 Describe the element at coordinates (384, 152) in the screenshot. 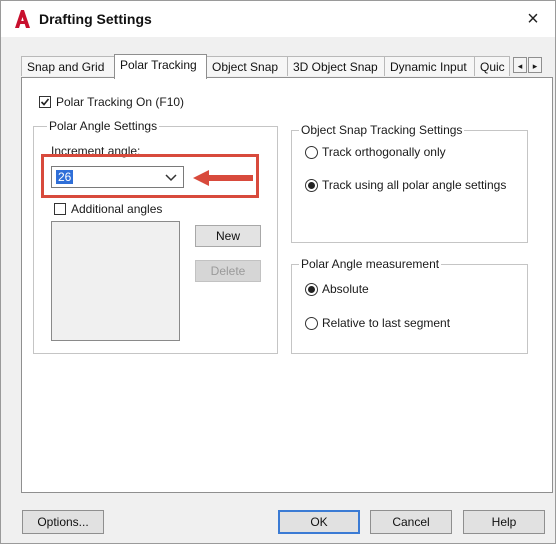

I see `track-orthogonally-label: Track orthogonally only` at that location.